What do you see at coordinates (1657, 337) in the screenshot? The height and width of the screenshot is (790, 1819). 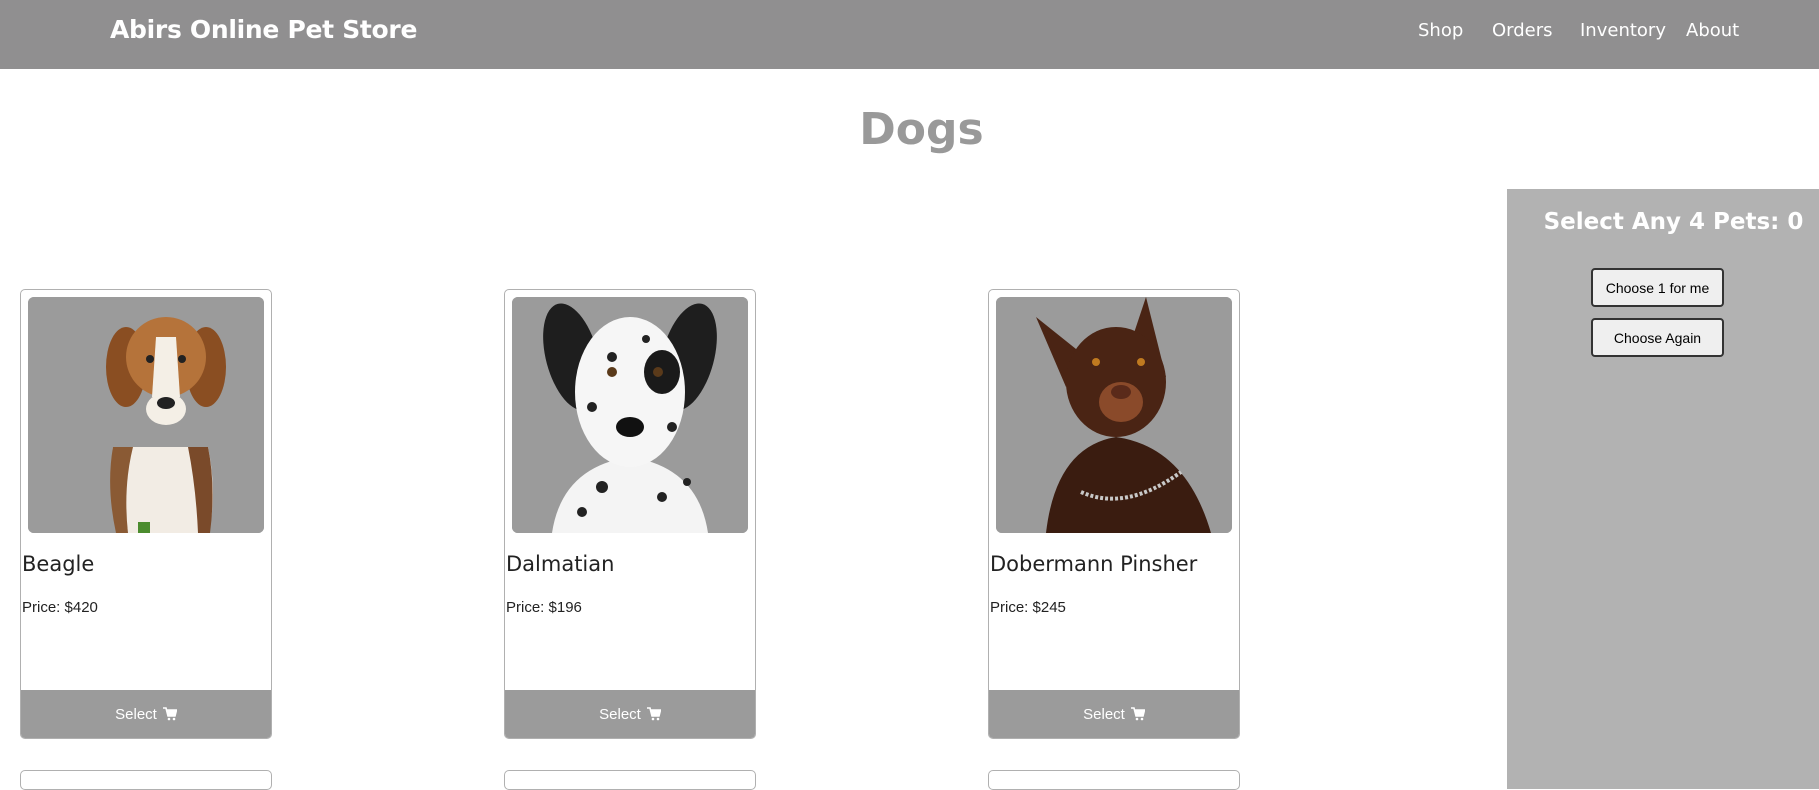 I see `choose-again-button: Choose Again` at bounding box center [1657, 337].